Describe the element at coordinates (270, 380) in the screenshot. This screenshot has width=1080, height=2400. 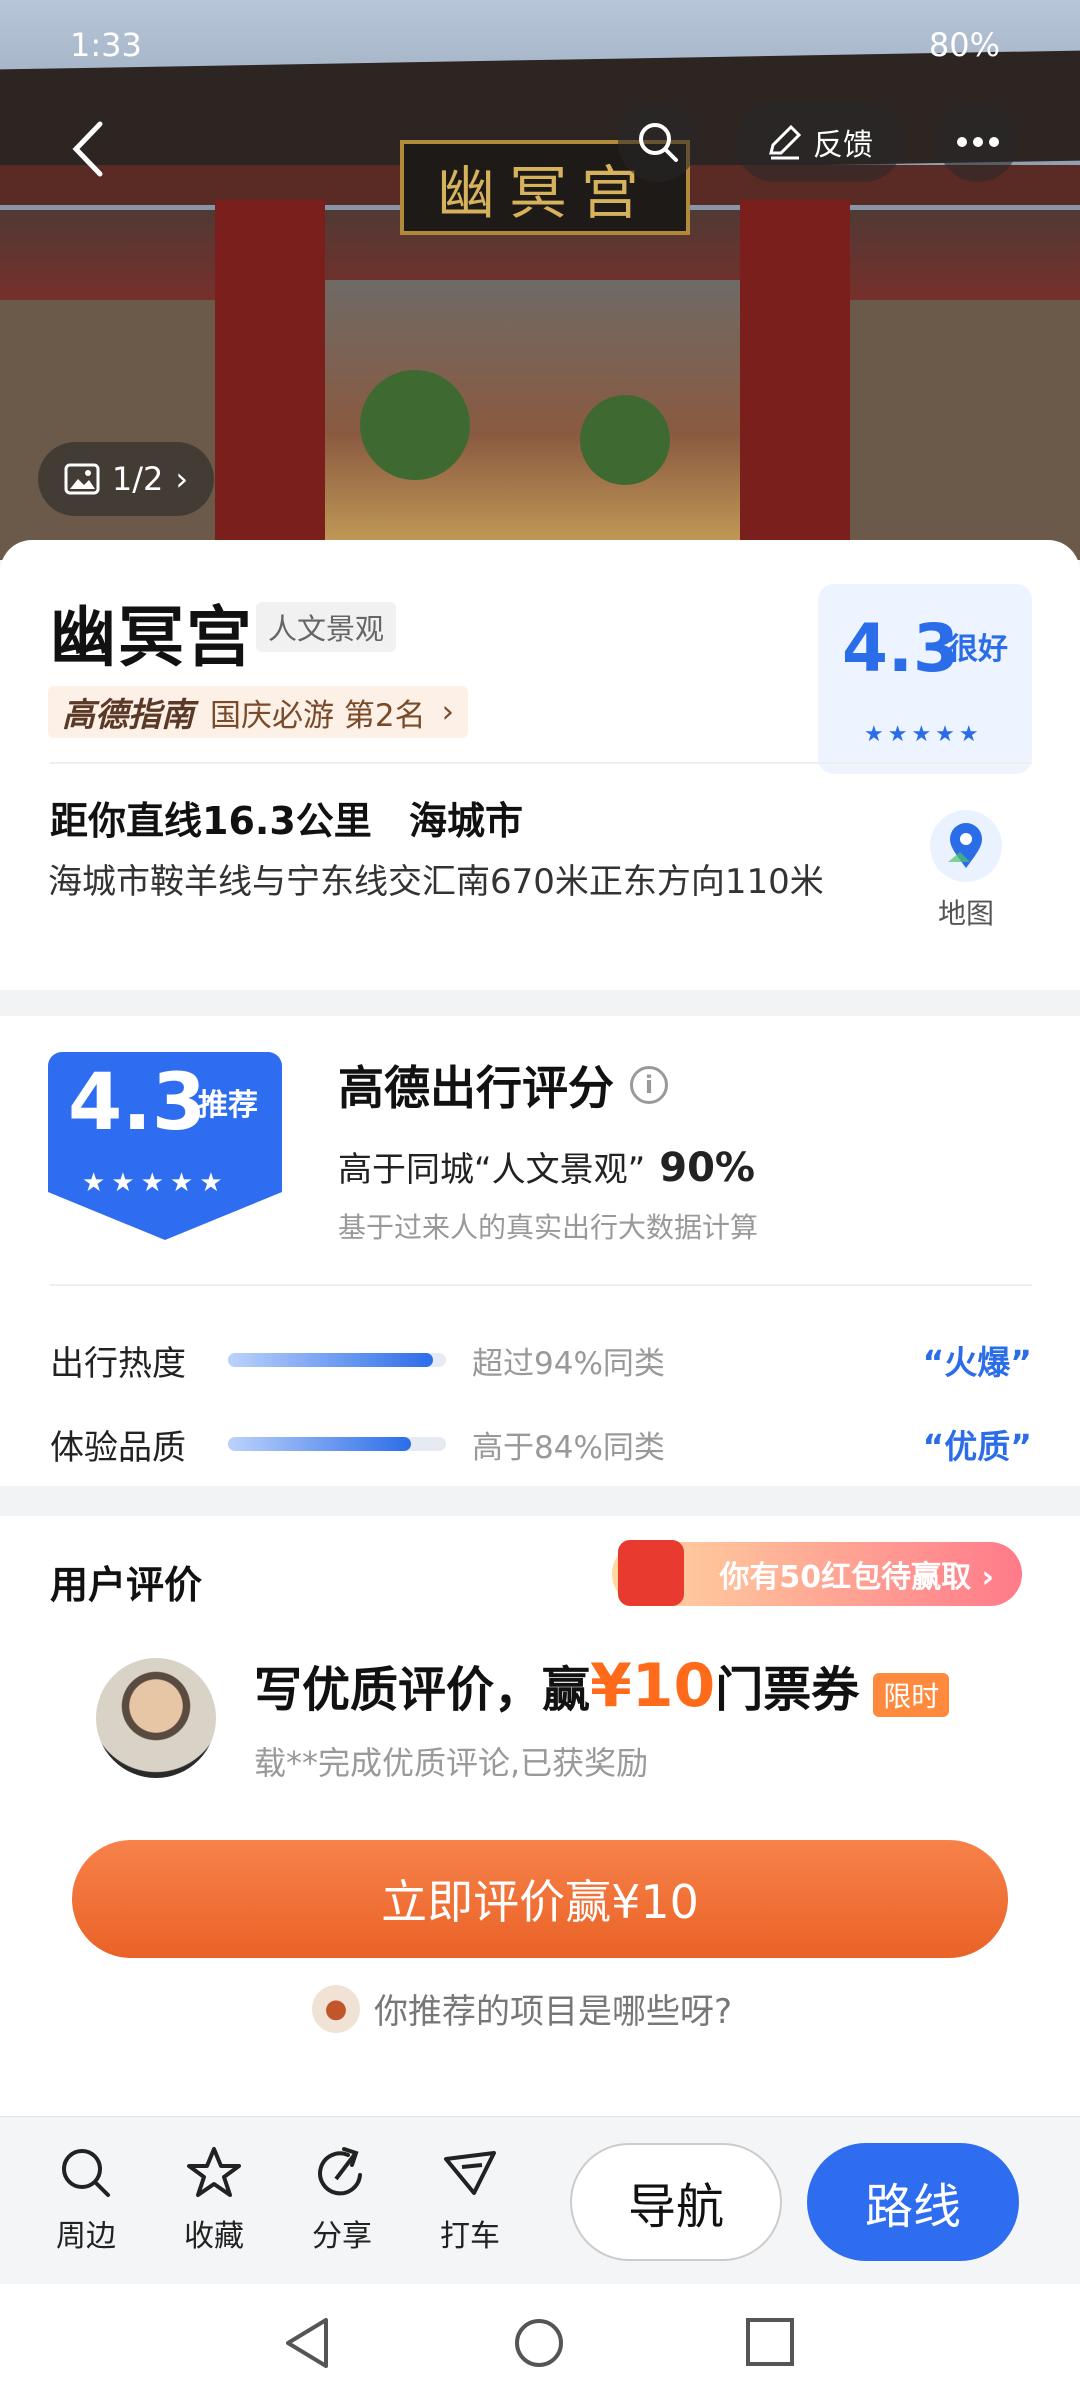
I see `hero-pillar-left` at that location.